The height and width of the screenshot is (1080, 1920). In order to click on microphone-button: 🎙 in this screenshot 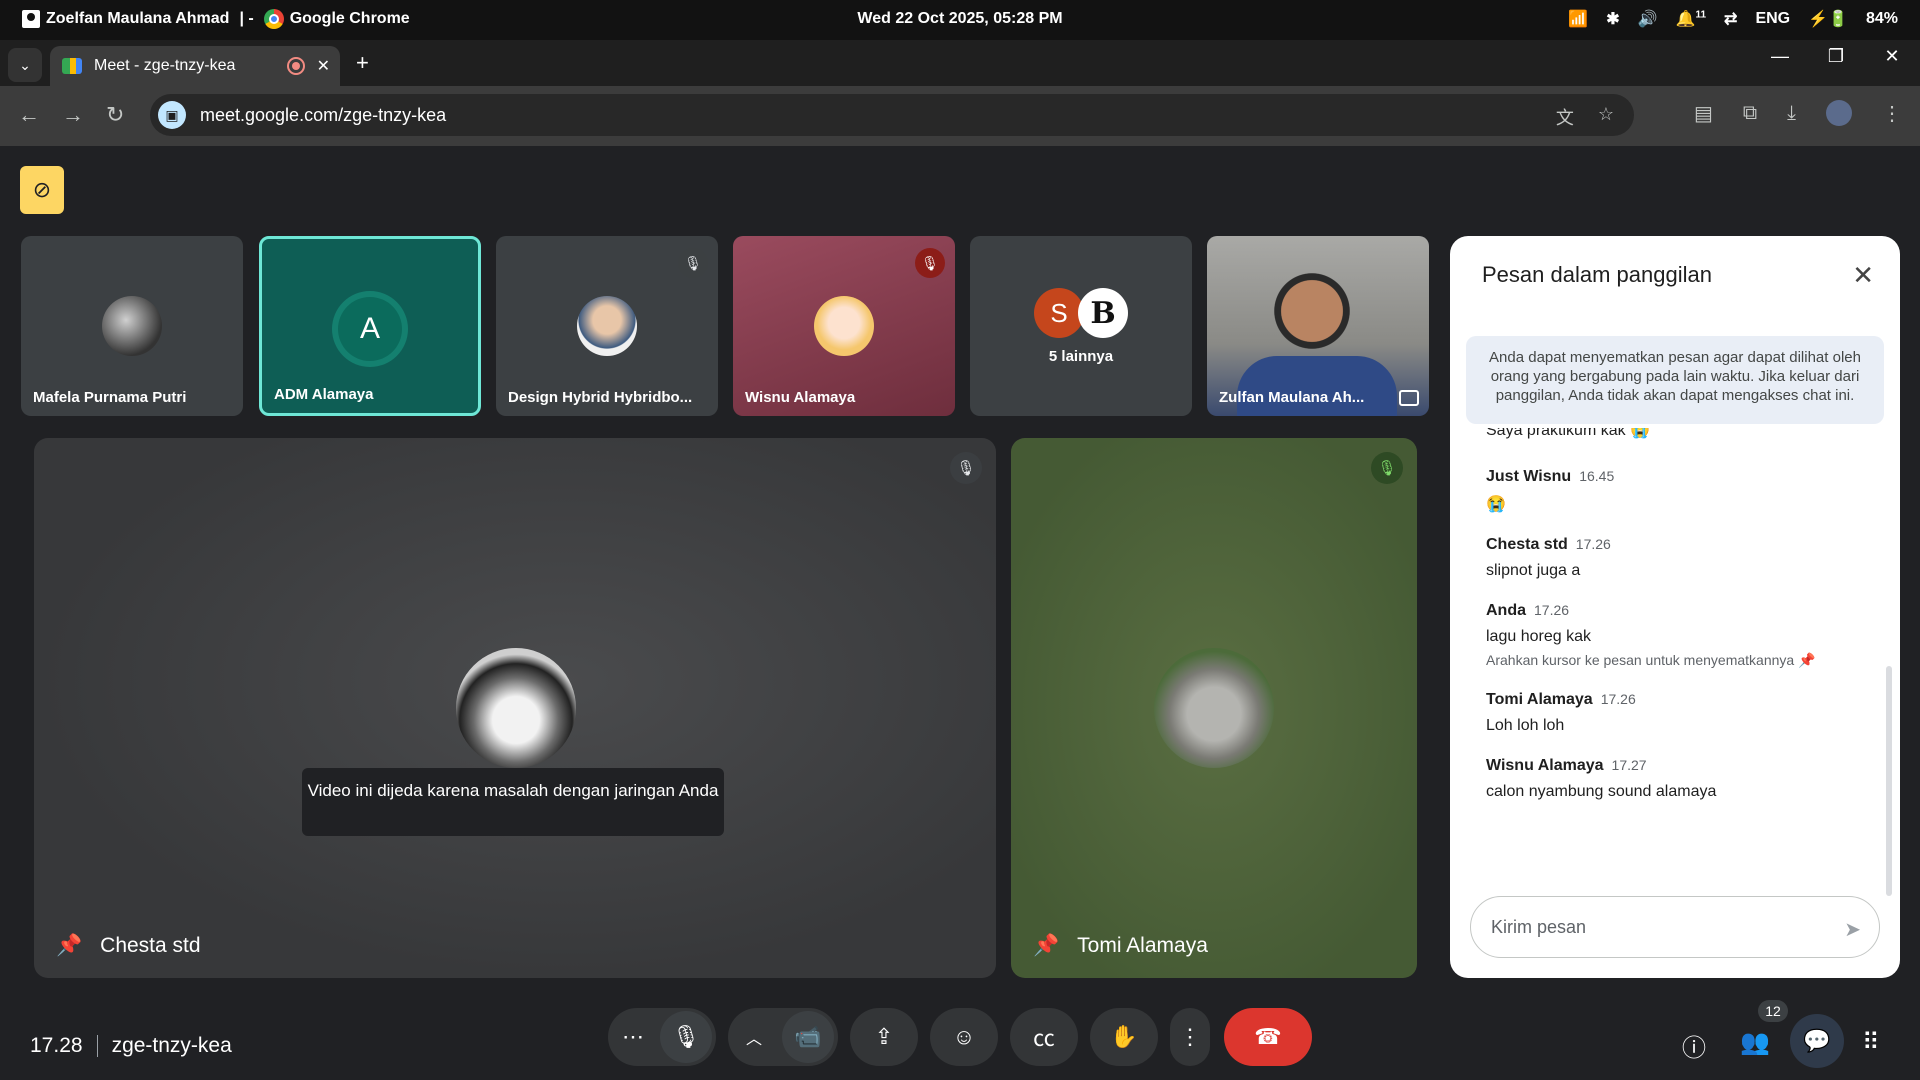, I will do `click(686, 1037)`.